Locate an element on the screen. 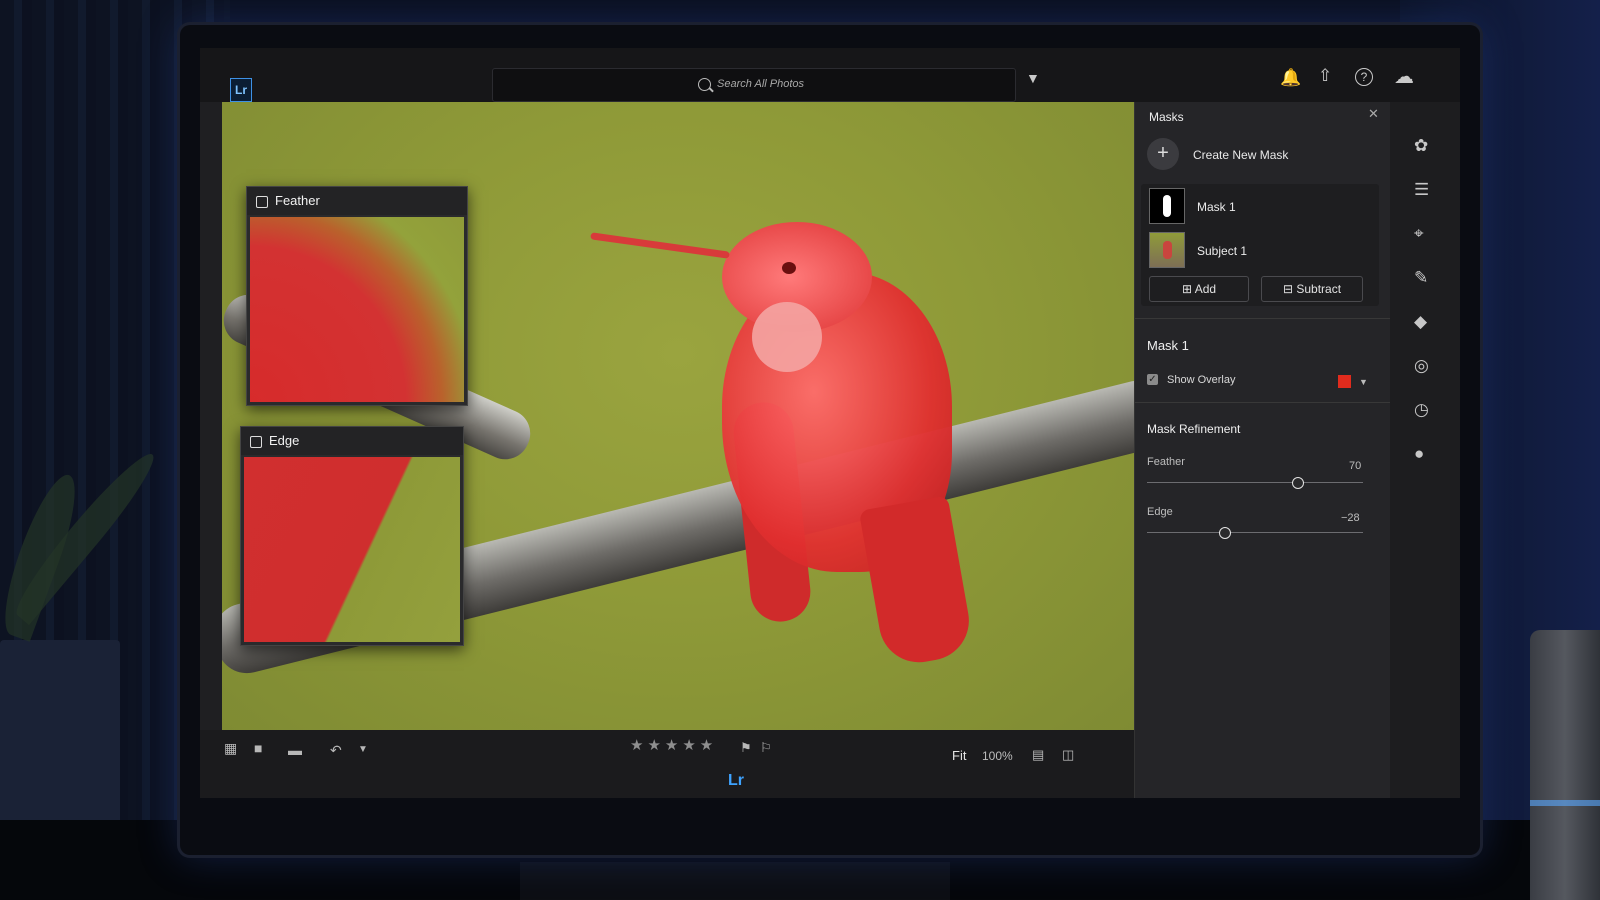 This screenshot has width=1600, height=900. bird-throat is located at coordinates (787, 337).